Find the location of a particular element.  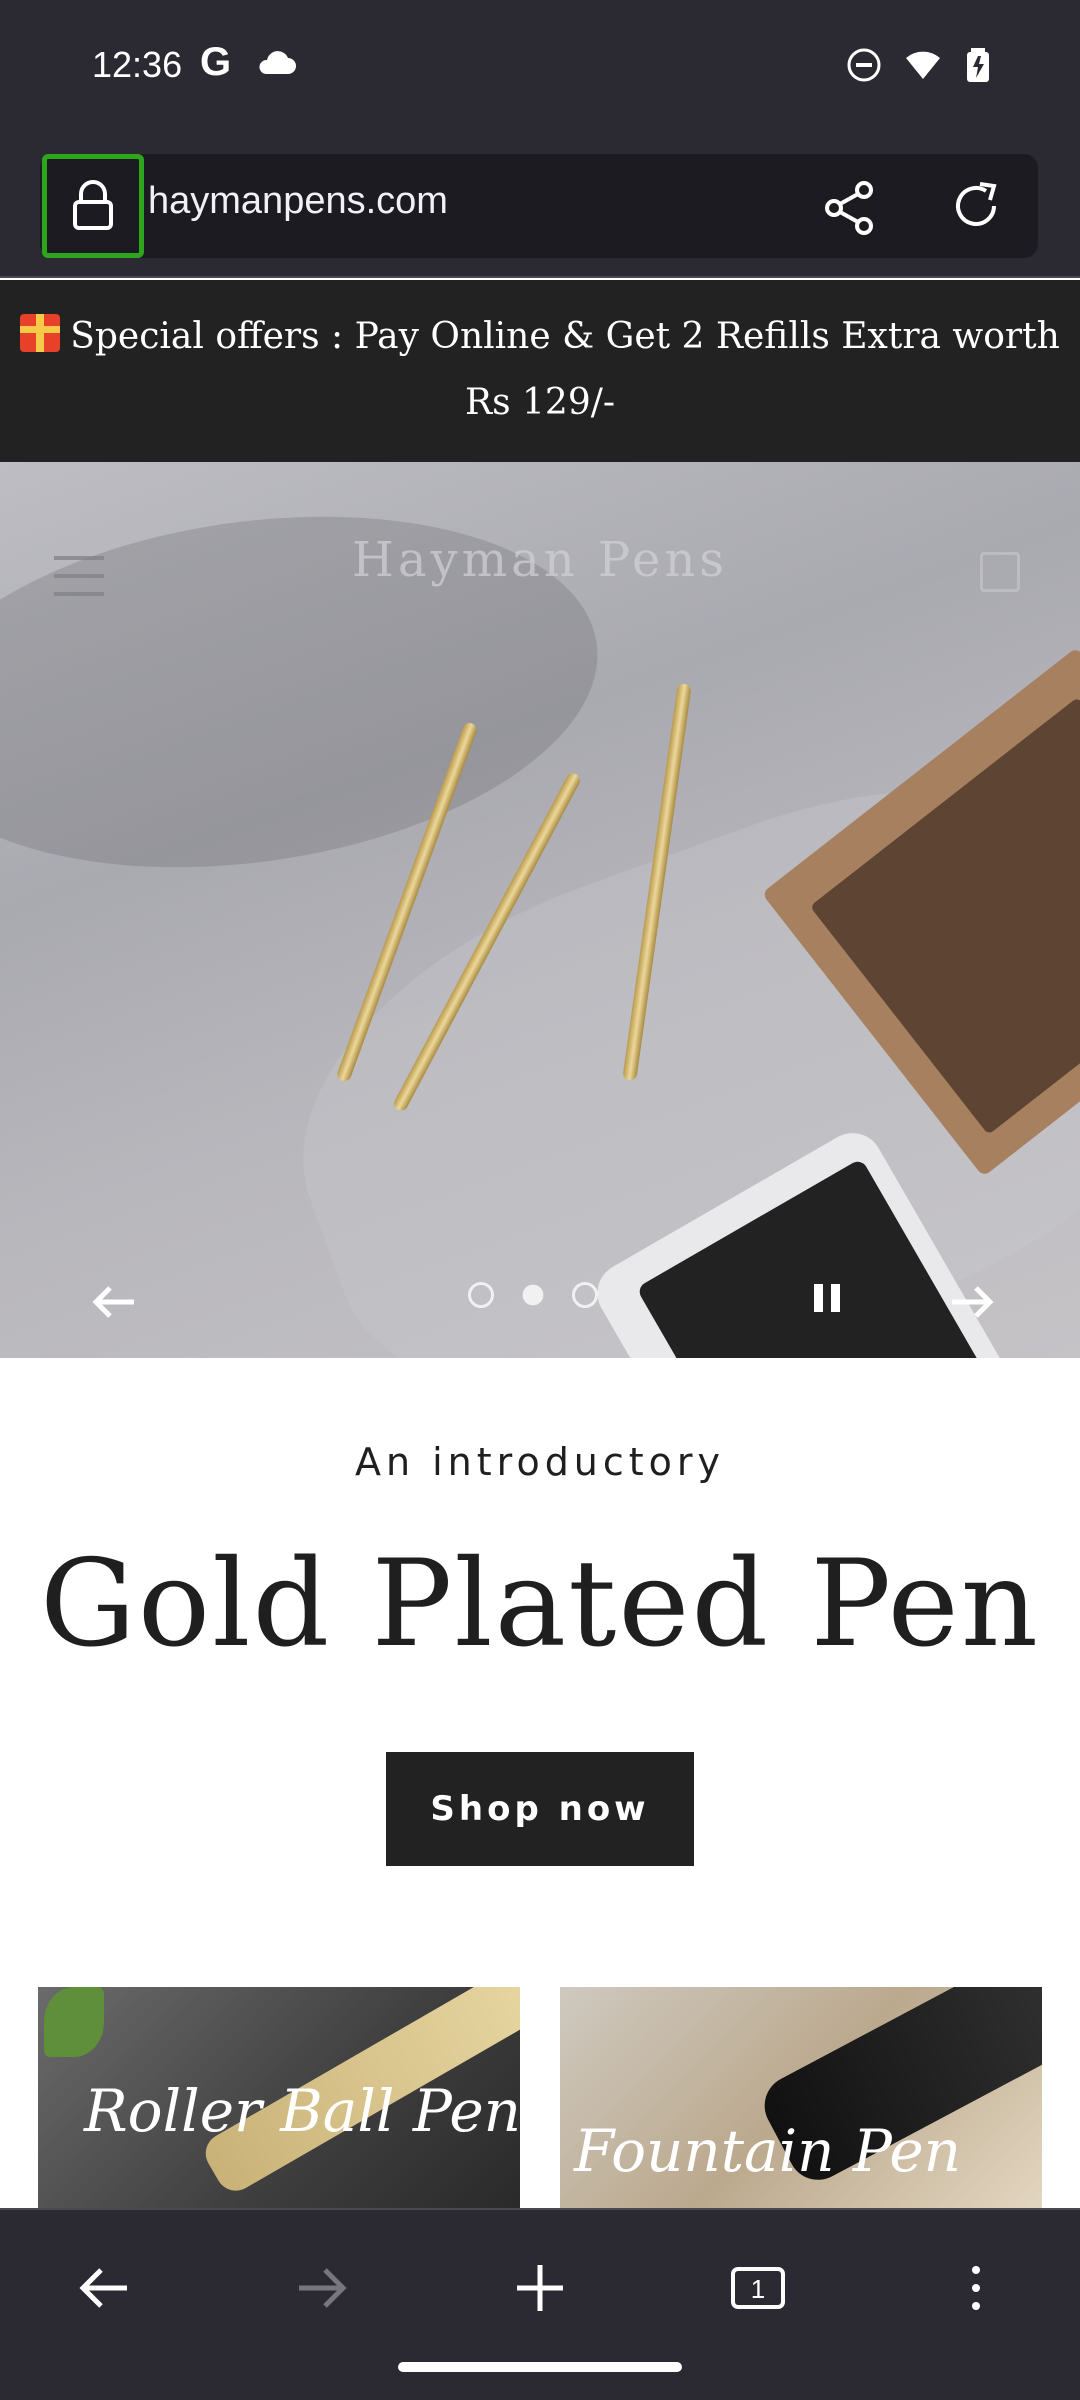

do-not-disturb-icon is located at coordinates (864, 67).